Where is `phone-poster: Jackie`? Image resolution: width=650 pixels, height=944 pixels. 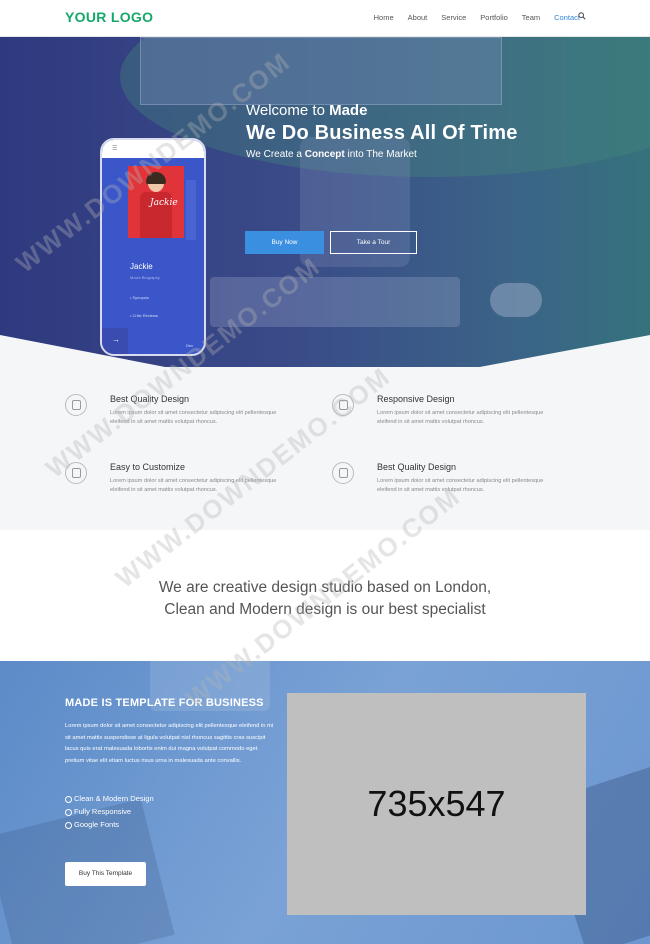 phone-poster: Jackie is located at coordinates (156, 202).